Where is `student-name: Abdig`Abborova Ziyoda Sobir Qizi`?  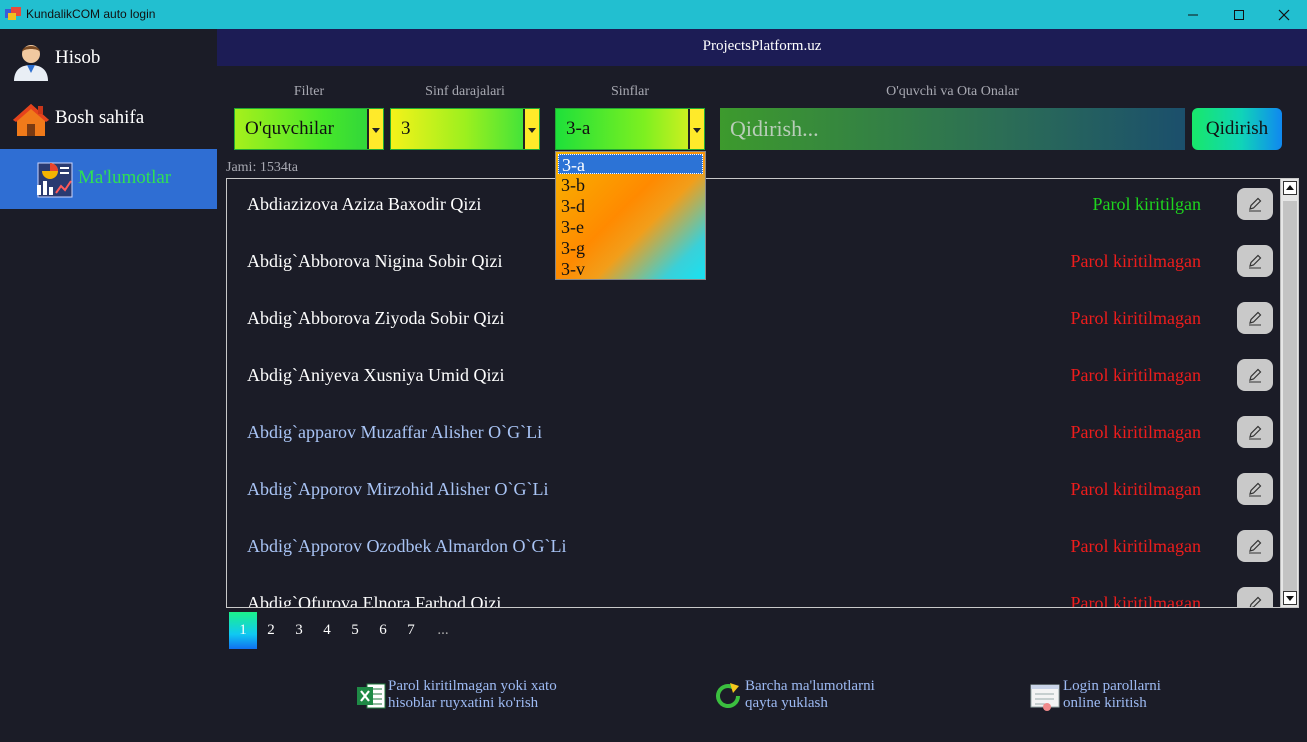 student-name: Abdig`Abborova Ziyoda Sobir Qizi is located at coordinates (376, 318).